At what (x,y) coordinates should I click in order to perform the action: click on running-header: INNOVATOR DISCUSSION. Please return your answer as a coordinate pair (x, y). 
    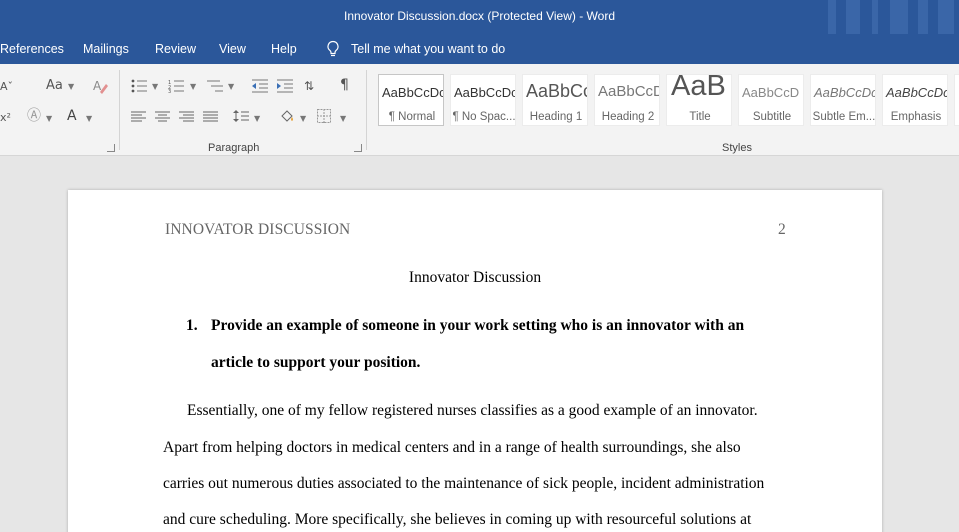
    Looking at the image, I should click on (258, 229).